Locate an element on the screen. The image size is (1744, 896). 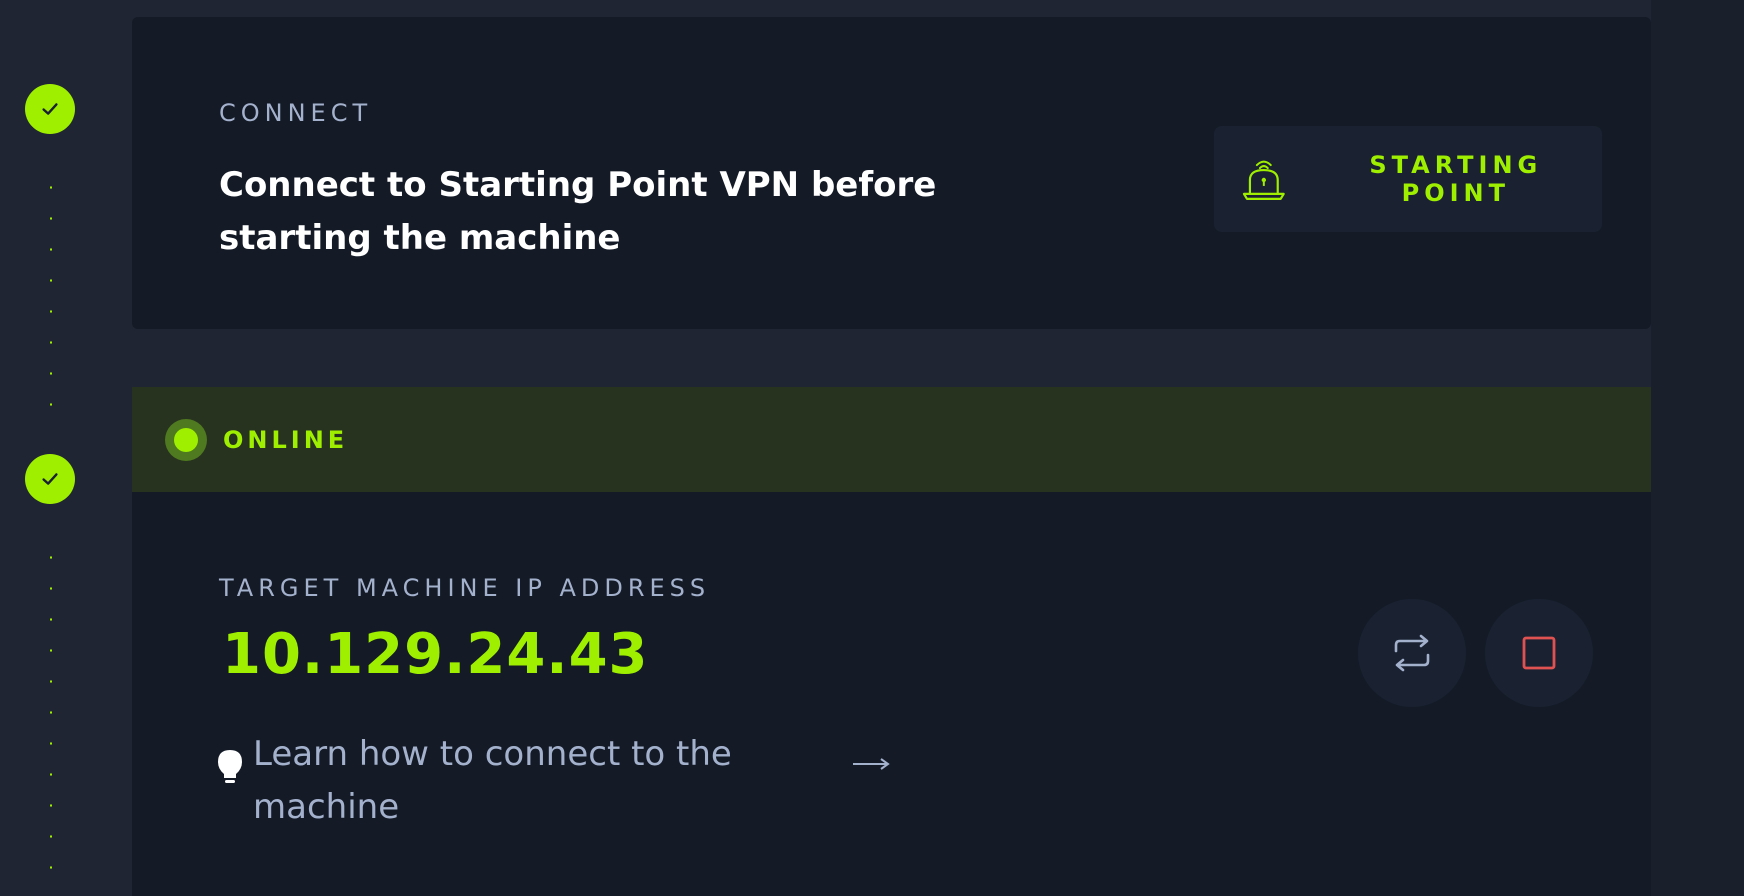
arrow-right-icon is located at coordinates (871, 764).